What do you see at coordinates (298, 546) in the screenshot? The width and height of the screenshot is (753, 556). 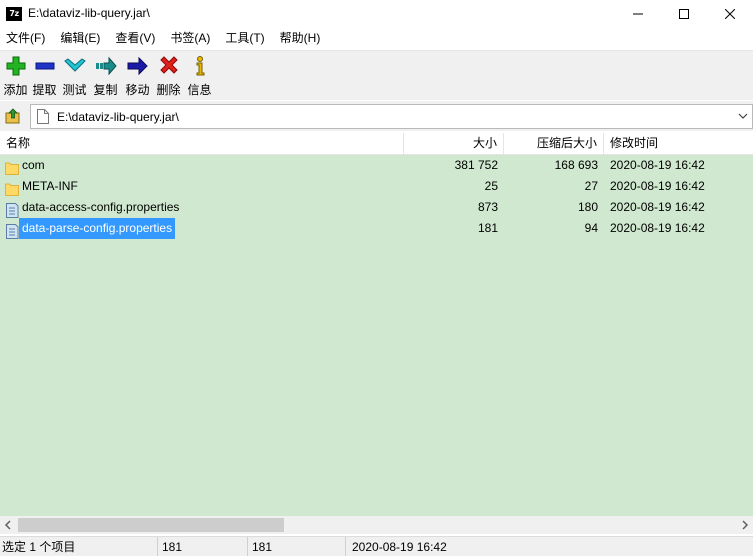 I see `status-packed-size: 181` at bounding box center [298, 546].